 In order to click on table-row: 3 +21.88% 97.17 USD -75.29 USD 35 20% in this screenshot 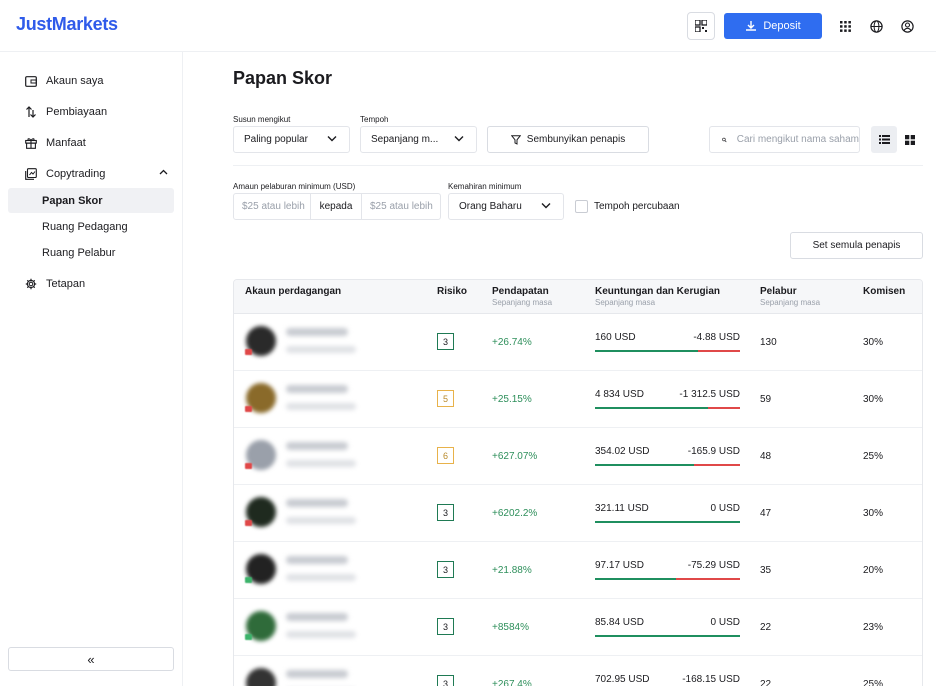, I will do `click(578, 570)`.